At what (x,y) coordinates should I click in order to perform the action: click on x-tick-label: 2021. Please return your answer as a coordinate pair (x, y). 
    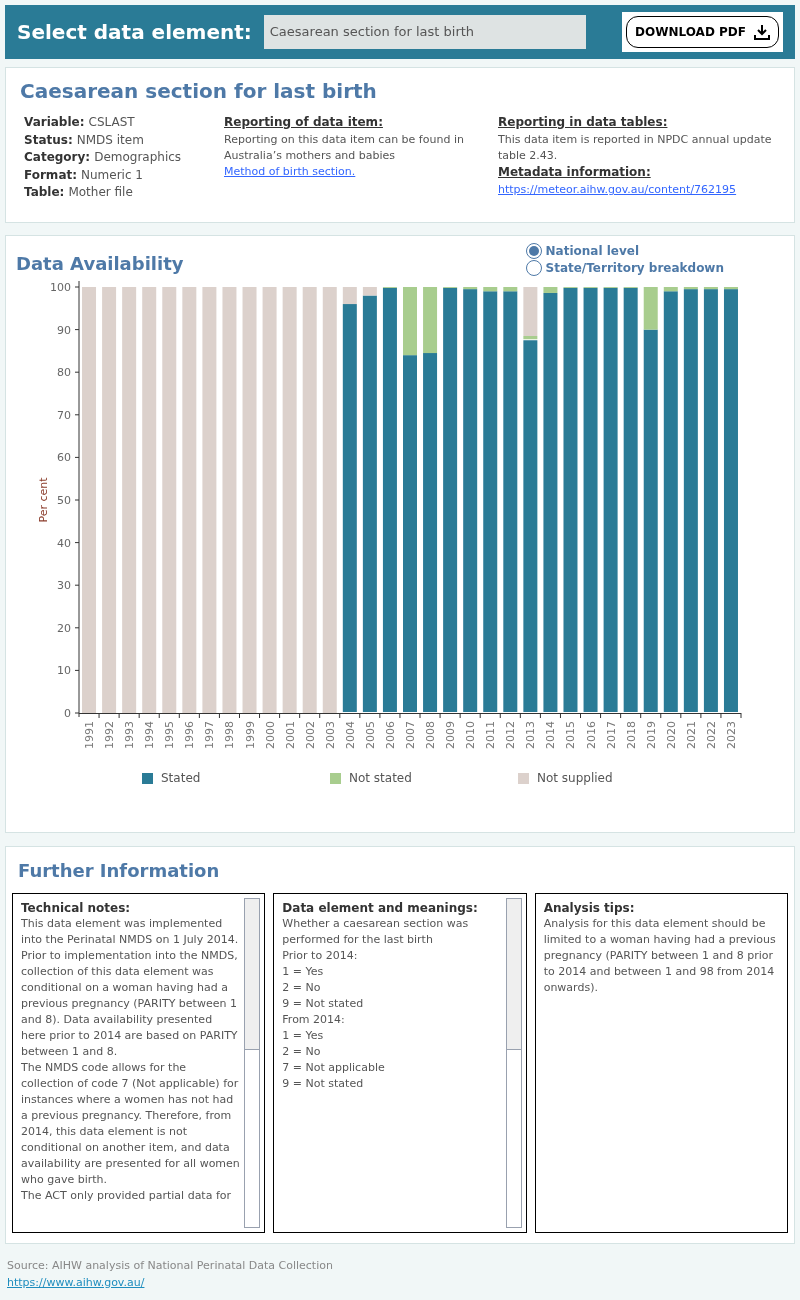
    Looking at the image, I should click on (691, 735).